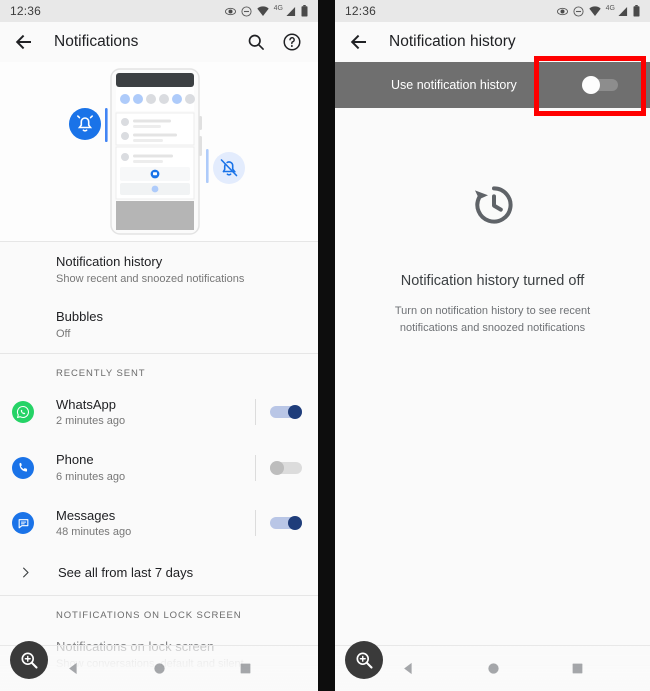 This screenshot has height=691, width=650. Describe the element at coordinates (159, 412) in the screenshot. I see `app-row-whatsapp: WhatsApp 2 minutes ago` at that location.